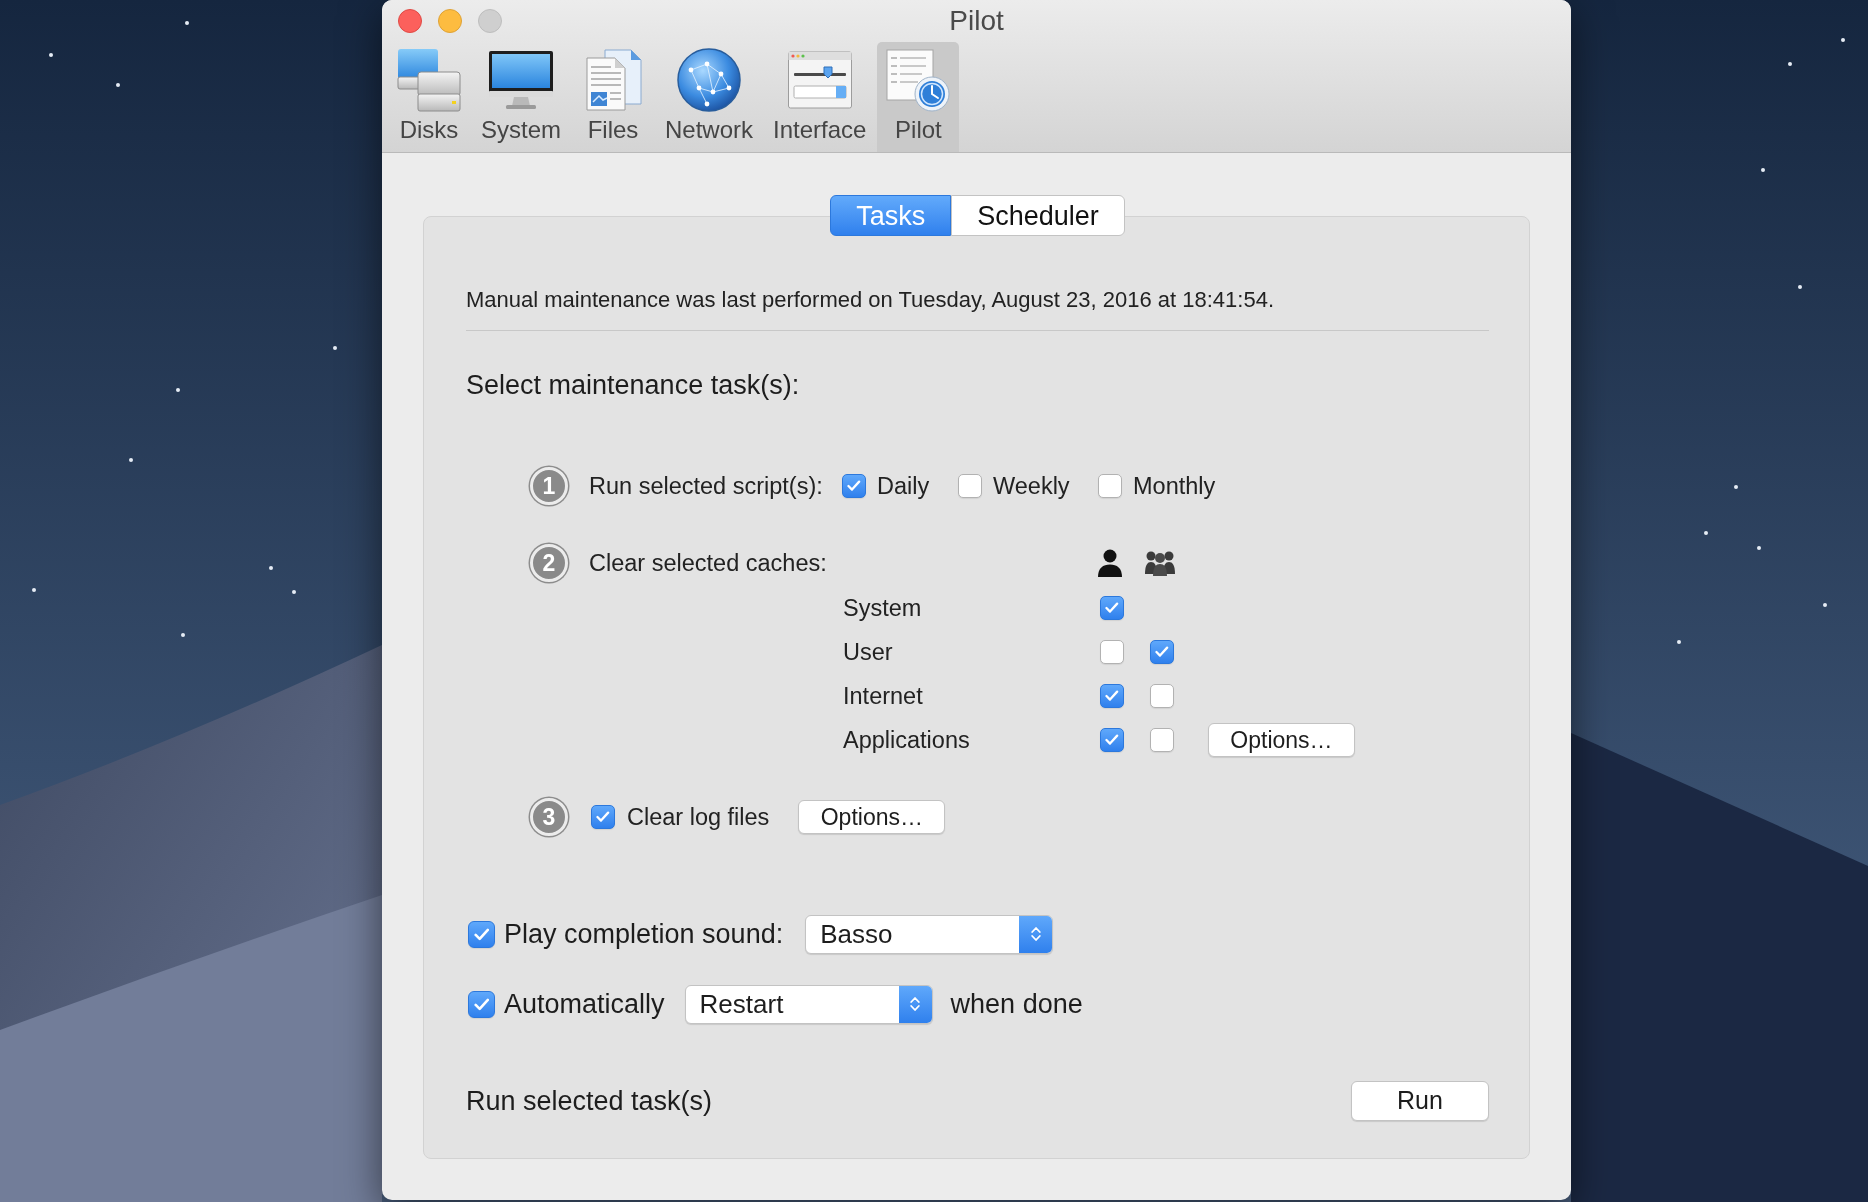  What do you see at coordinates (589, 1101) in the screenshot?
I see `run-label: Run selected task(s)` at bounding box center [589, 1101].